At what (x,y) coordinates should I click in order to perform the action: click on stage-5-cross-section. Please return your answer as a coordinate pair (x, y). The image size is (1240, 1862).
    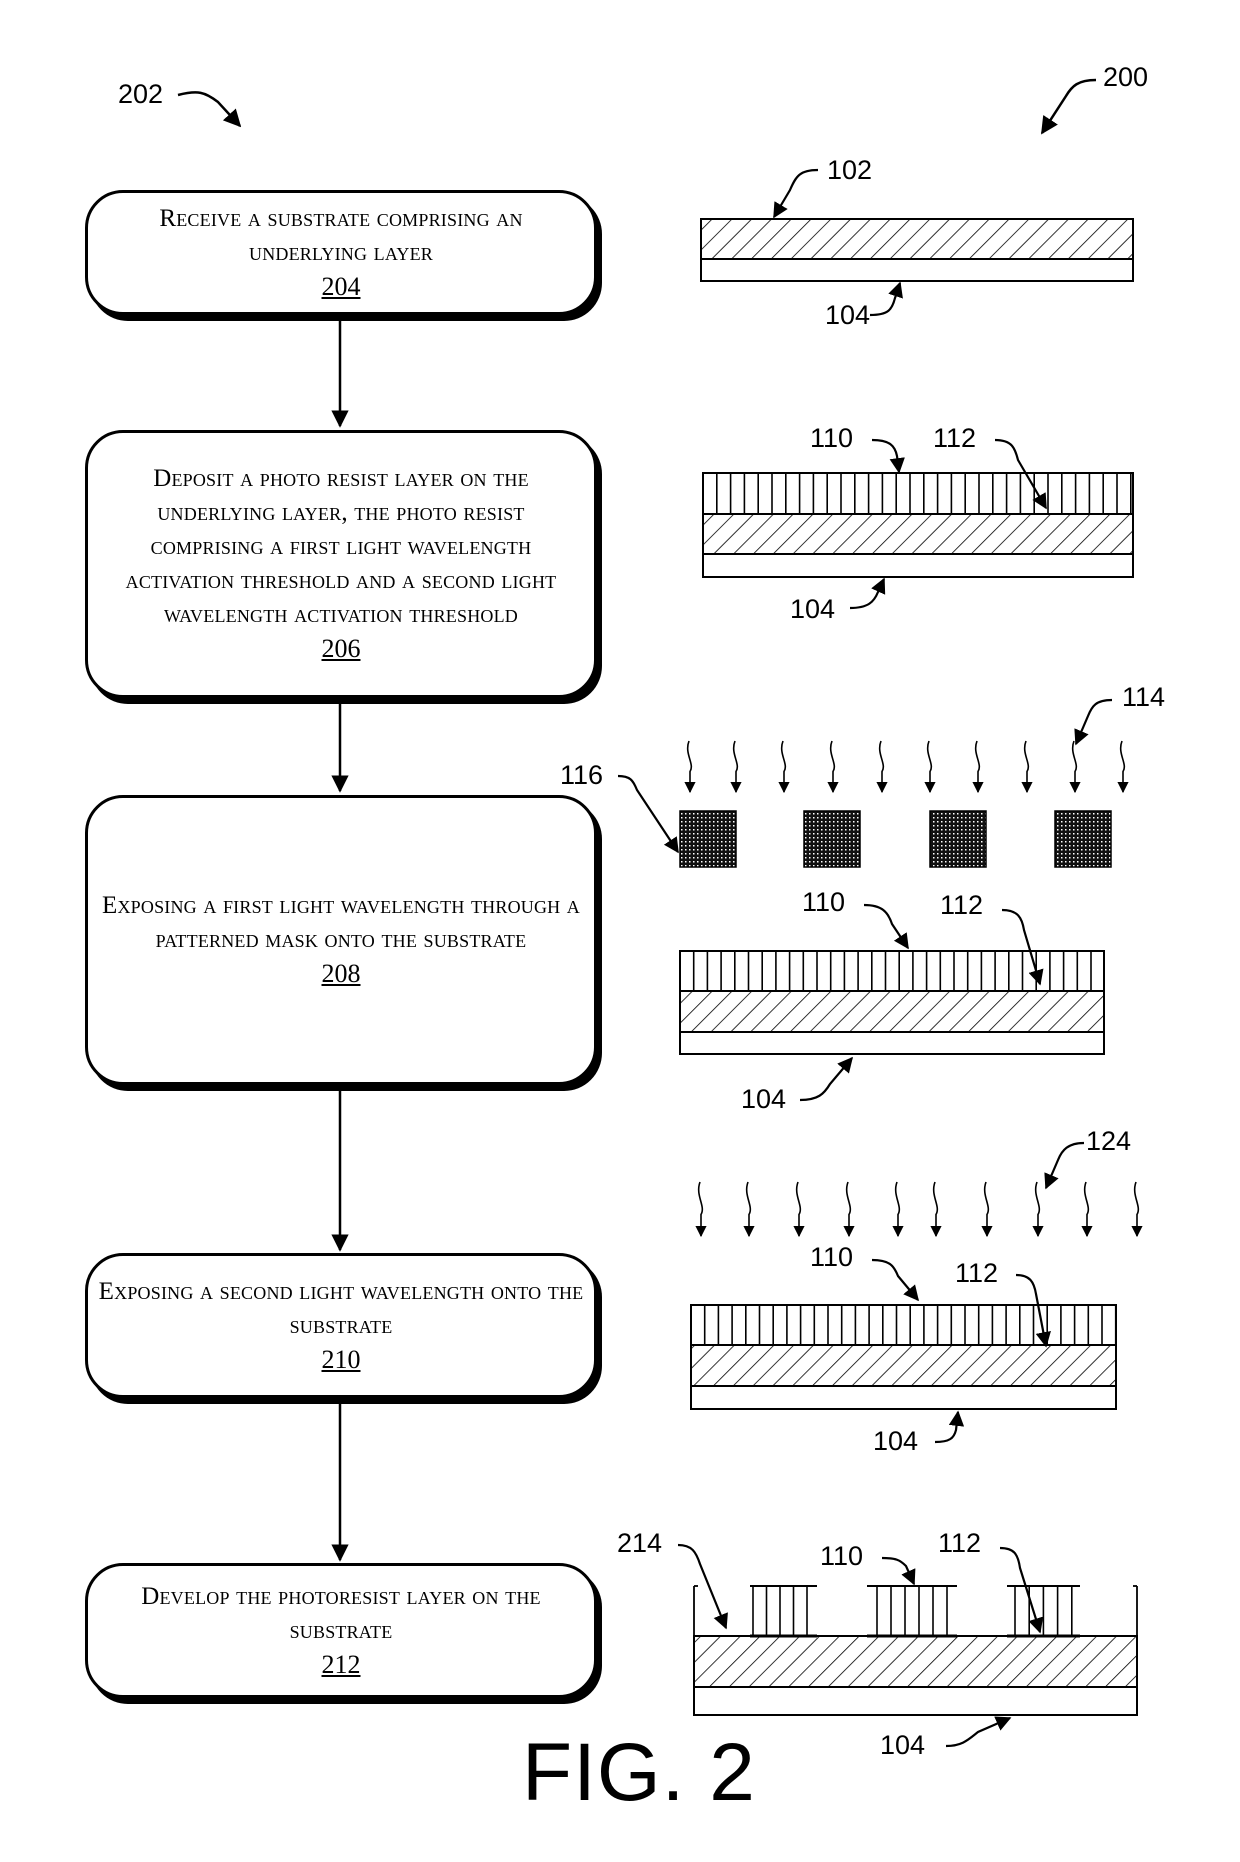
    Looking at the image, I should click on (907, 1645).